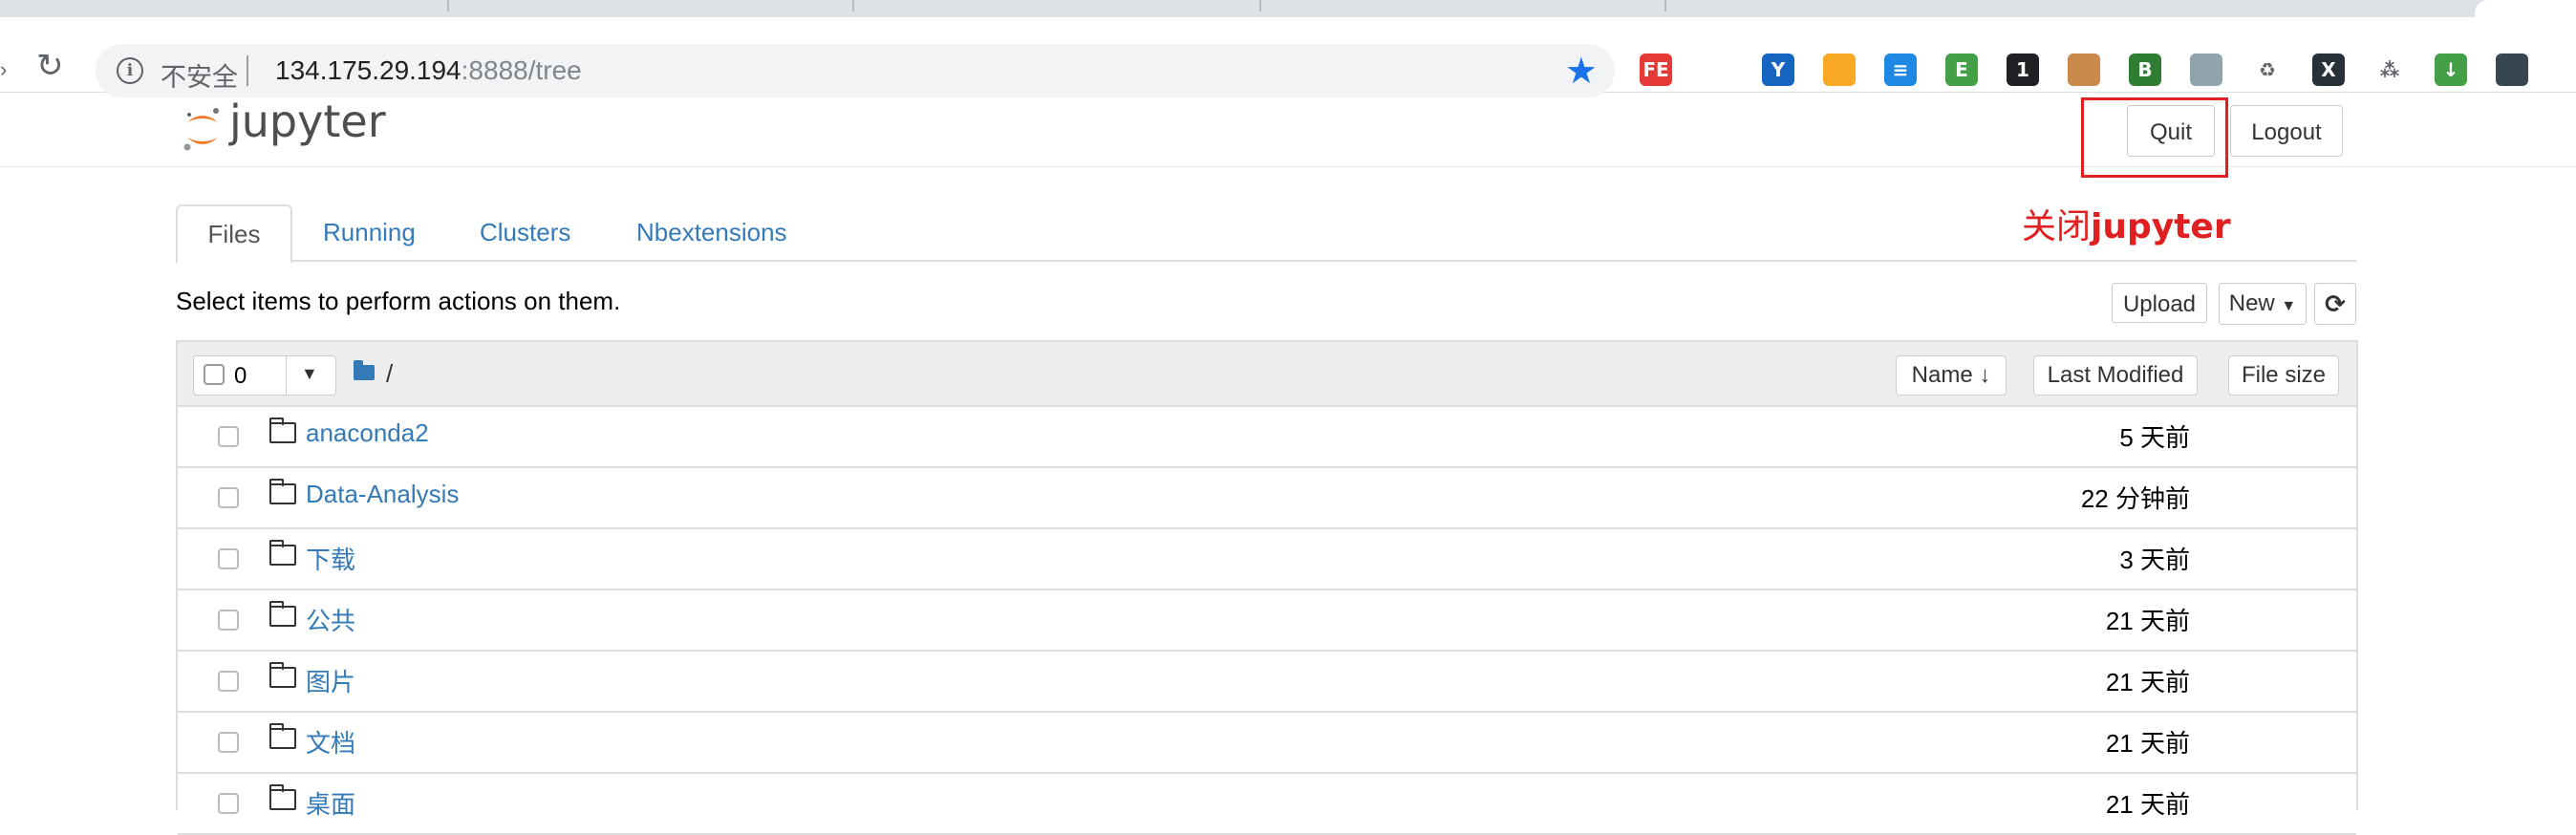  What do you see at coordinates (398, 301) in the screenshot?
I see `select-hint-text: Select items to perform actions on them.` at bounding box center [398, 301].